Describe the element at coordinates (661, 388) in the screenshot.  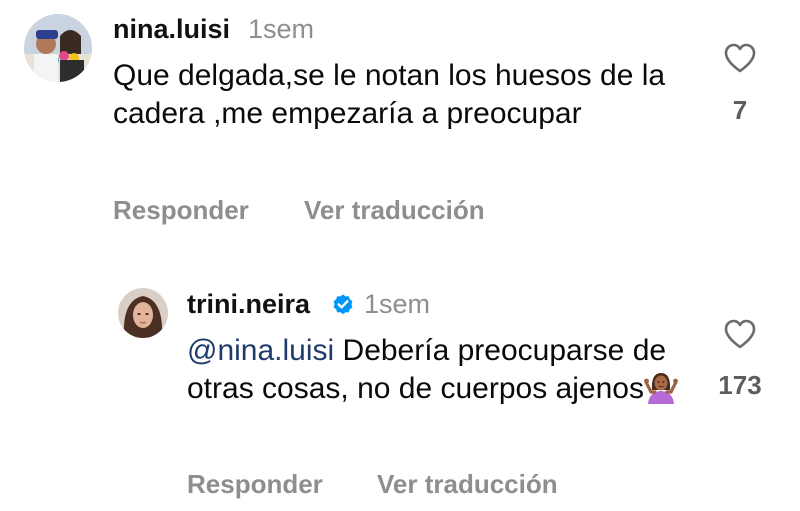
I see `person-shrugging-emoji` at that location.